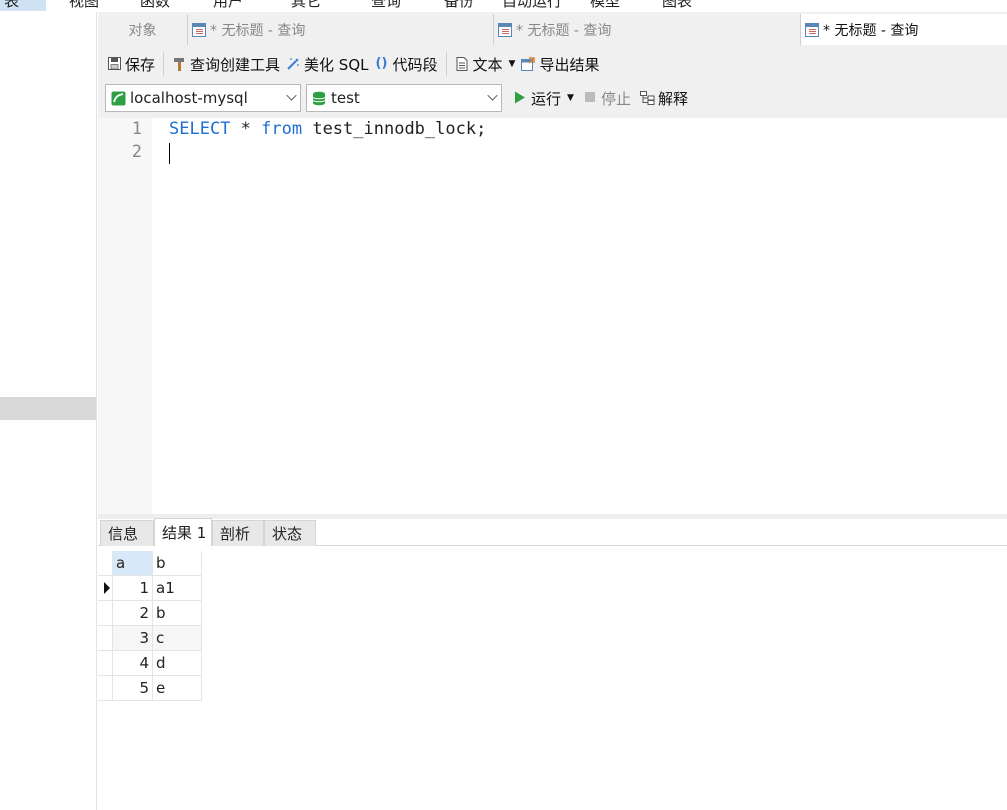  Describe the element at coordinates (140, 64) in the screenshot. I see `save-label: 保存` at that location.